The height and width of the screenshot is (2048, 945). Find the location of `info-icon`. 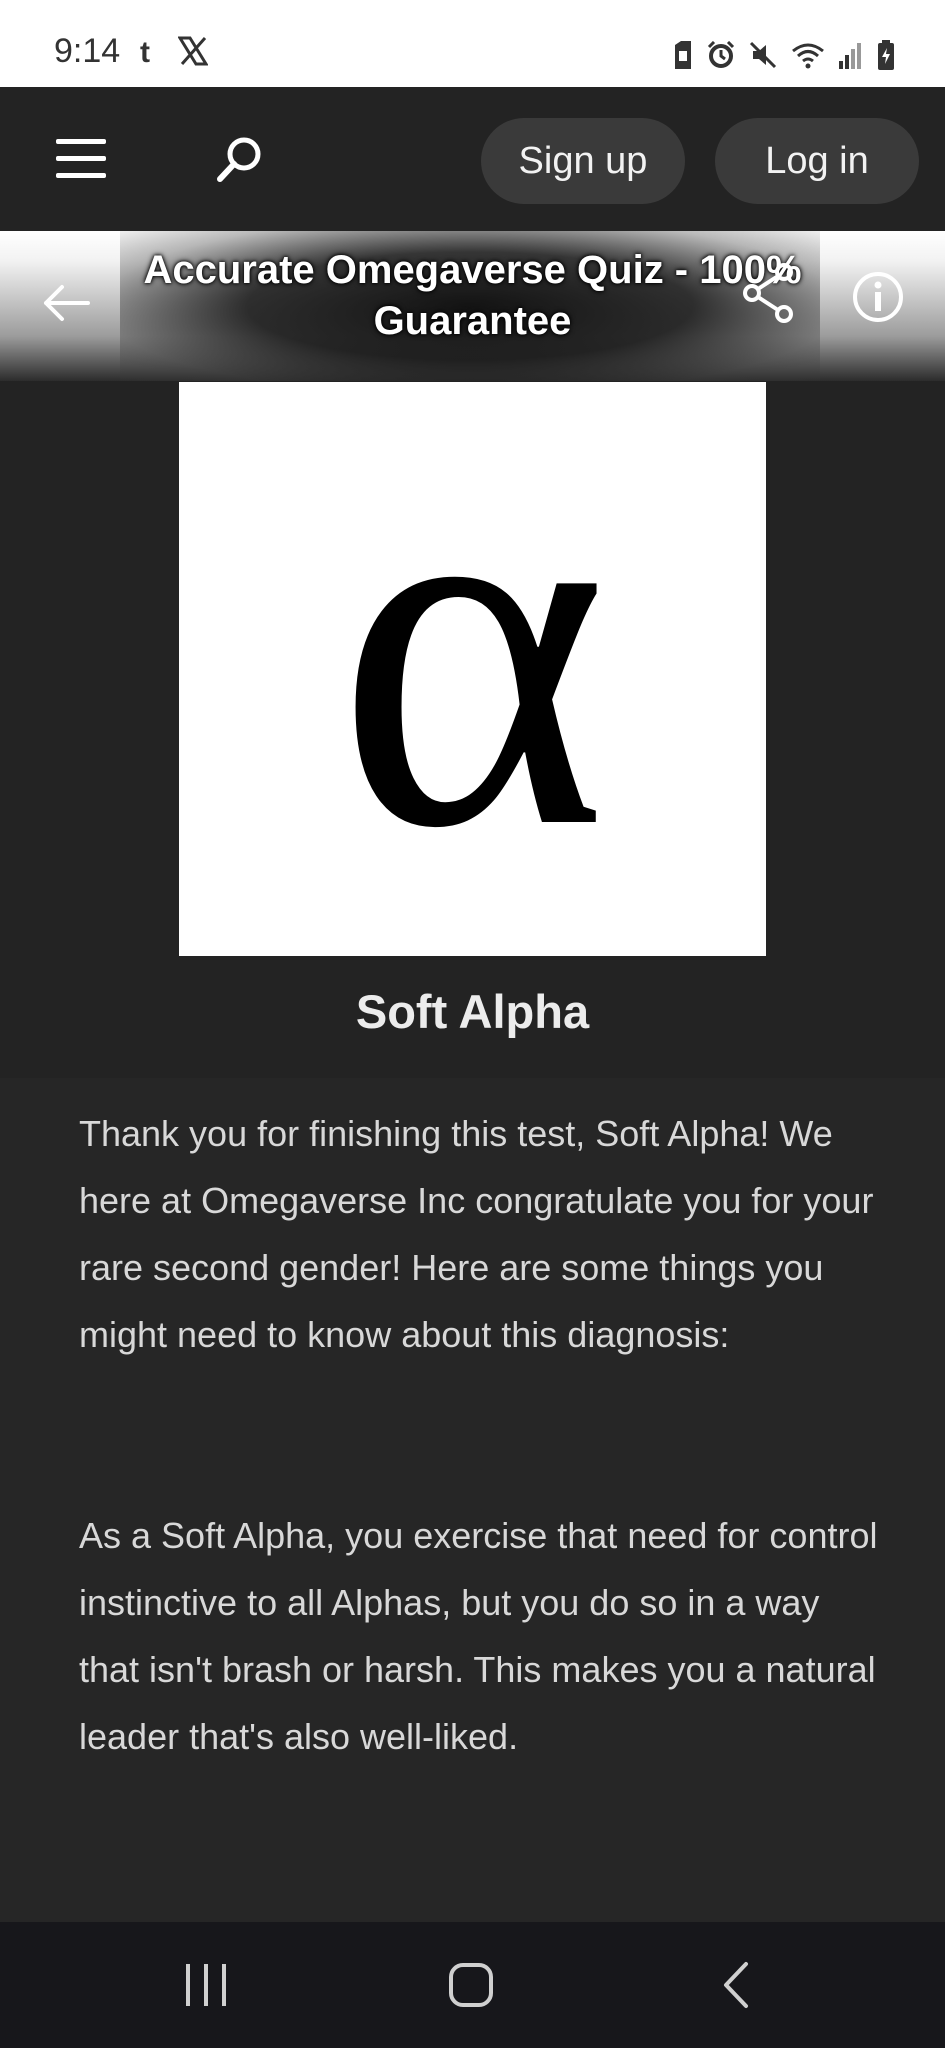

info-icon is located at coordinates (878, 297).